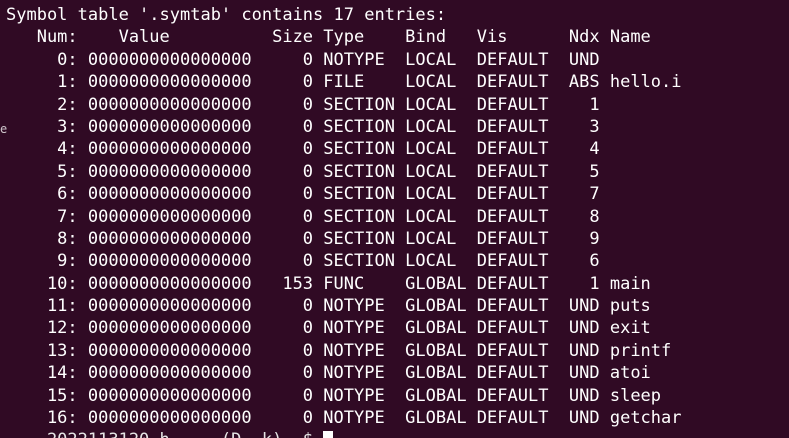  What do you see at coordinates (164, 434) in the screenshot?
I see `prompt-text: 2022113120 h (D k) $` at bounding box center [164, 434].